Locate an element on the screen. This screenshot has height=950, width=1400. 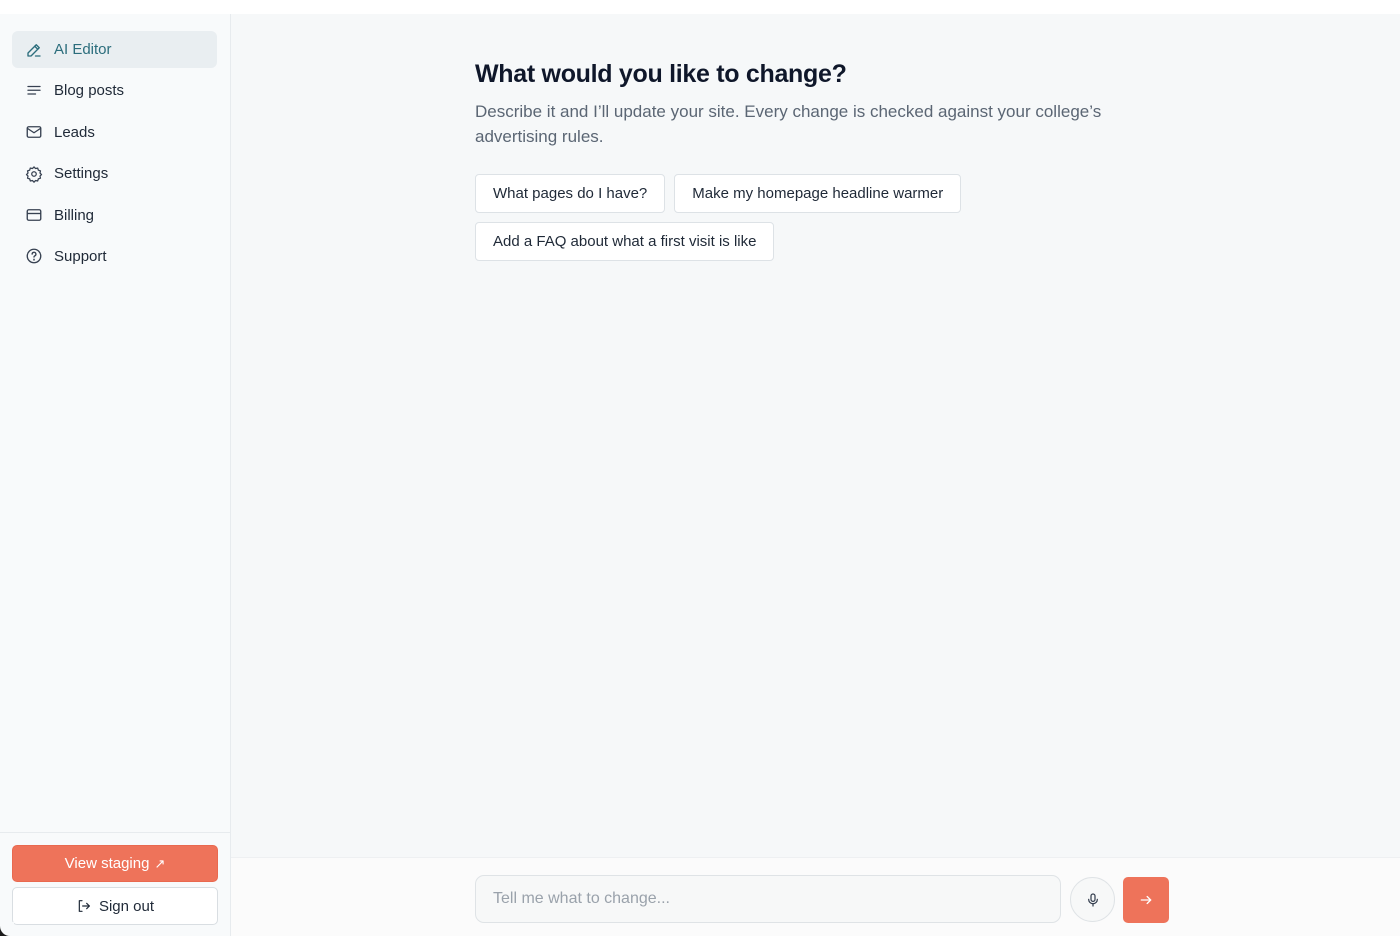
microphone-button is located at coordinates (1092, 899).